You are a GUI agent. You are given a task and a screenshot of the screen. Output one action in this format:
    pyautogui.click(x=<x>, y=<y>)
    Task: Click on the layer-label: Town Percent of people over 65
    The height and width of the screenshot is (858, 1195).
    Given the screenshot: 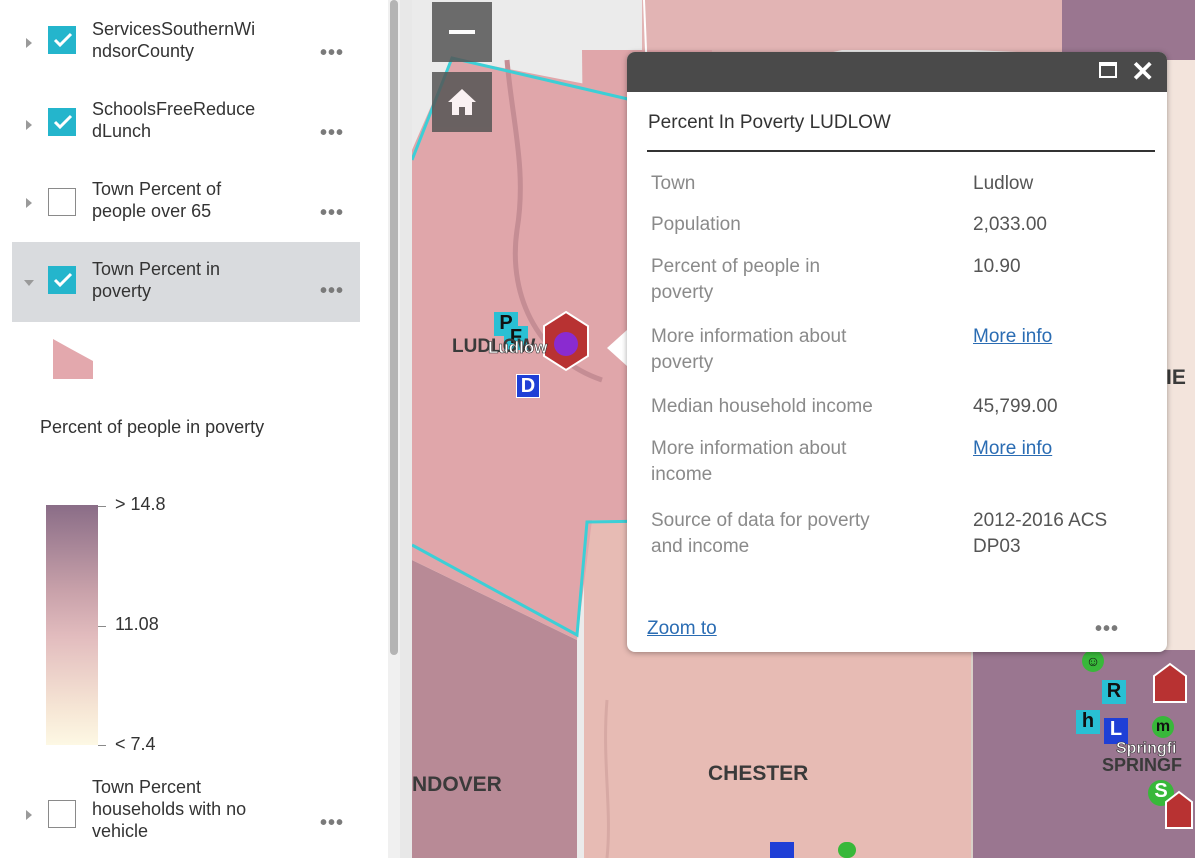 What is the action you would take?
    pyautogui.click(x=157, y=200)
    